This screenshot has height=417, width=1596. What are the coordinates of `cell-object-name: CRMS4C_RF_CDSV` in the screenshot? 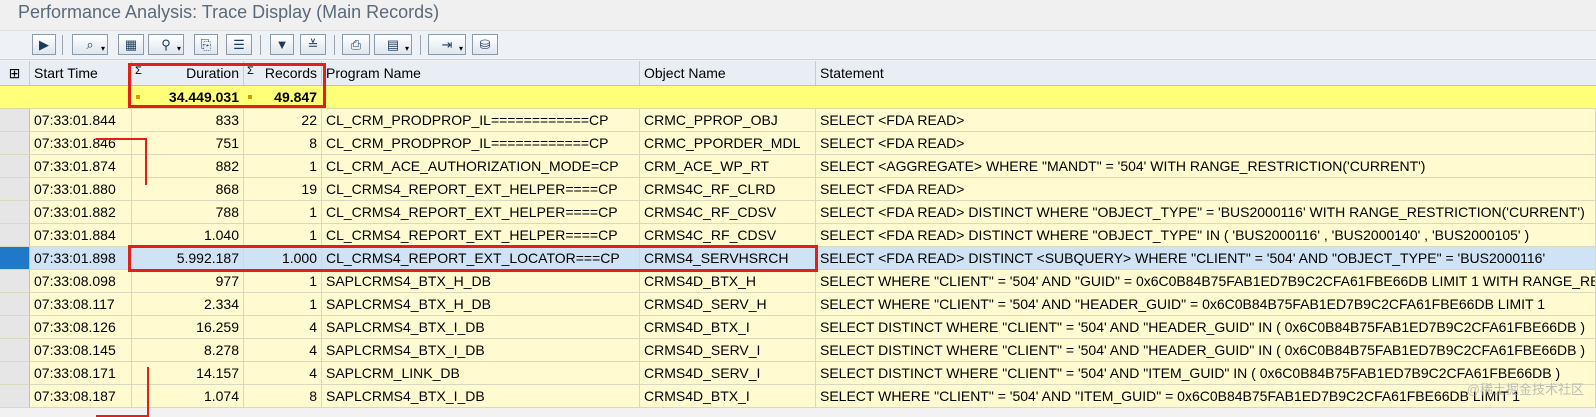 It's located at (728, 212).